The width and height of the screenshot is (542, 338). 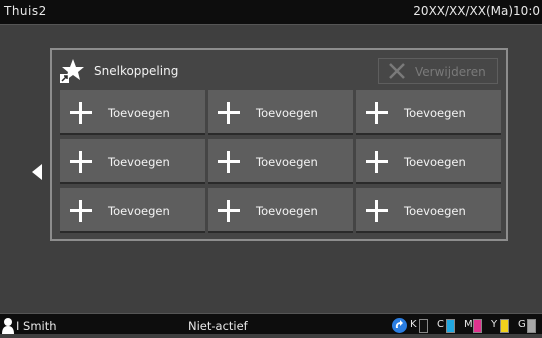 What do you see at coordinates (72, 71) in the screenshot?
I see `star-icon` at bounding box center [72, 71].